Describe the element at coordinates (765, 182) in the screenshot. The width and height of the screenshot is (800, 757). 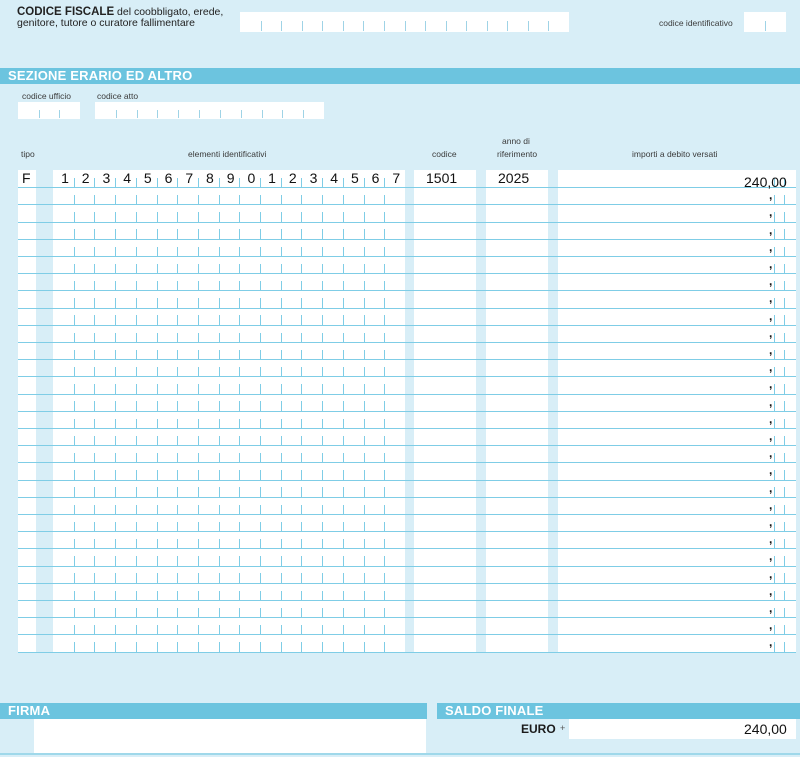
I see `row1-importo: 240,00` at that location.